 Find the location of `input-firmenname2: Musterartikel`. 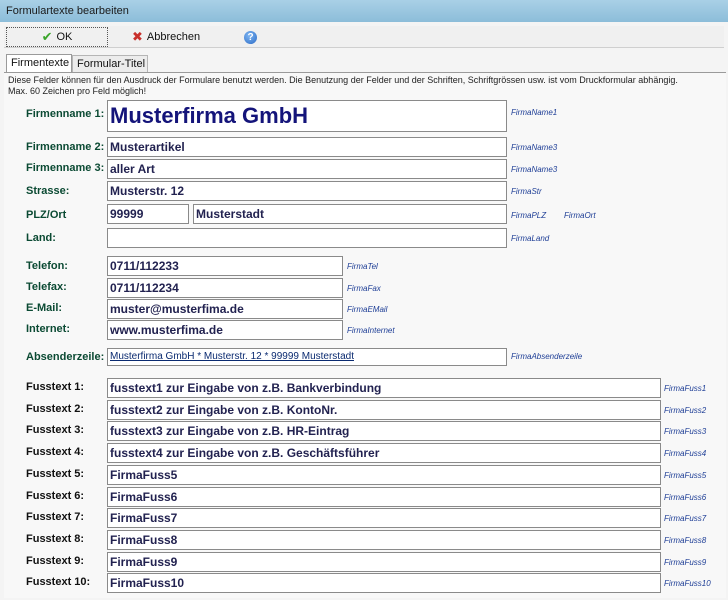

input-firmenname2: Musterartikel is located at coordinates (307, 147).